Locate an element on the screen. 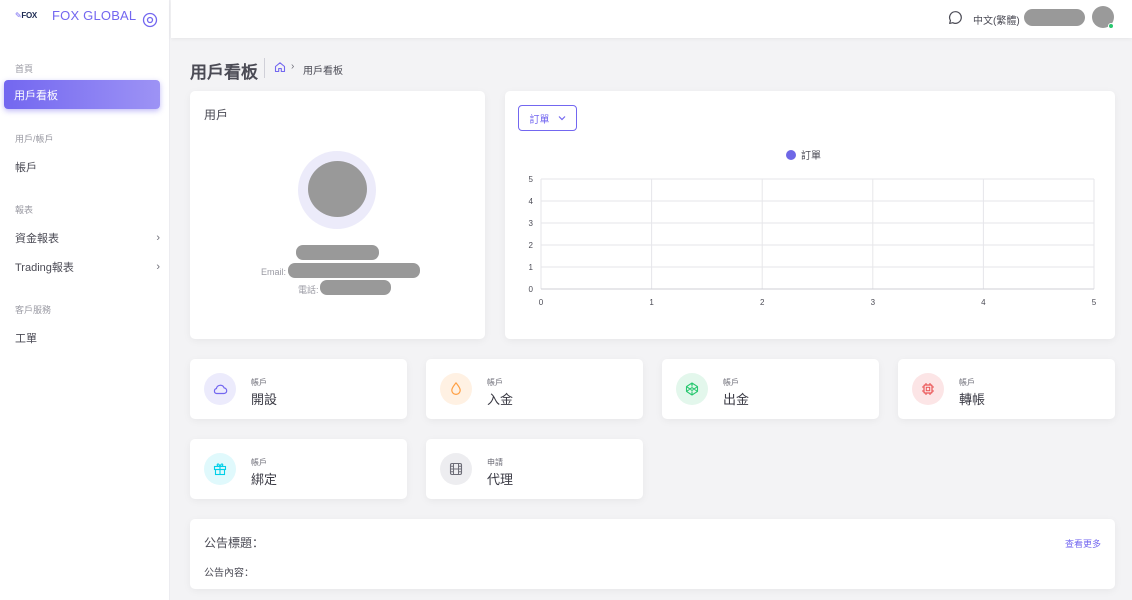  section-label-home: 首頁 is located at coordinates (24, 69).